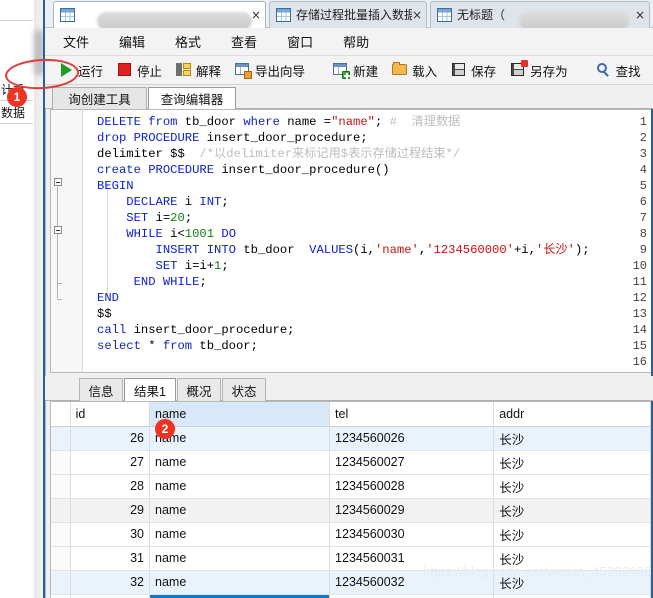 The height and width of the screenshot is (598, 653). Describe the element at coordinates (101, 389) in the screenshot. I see `tab-info: 信息` at that location.